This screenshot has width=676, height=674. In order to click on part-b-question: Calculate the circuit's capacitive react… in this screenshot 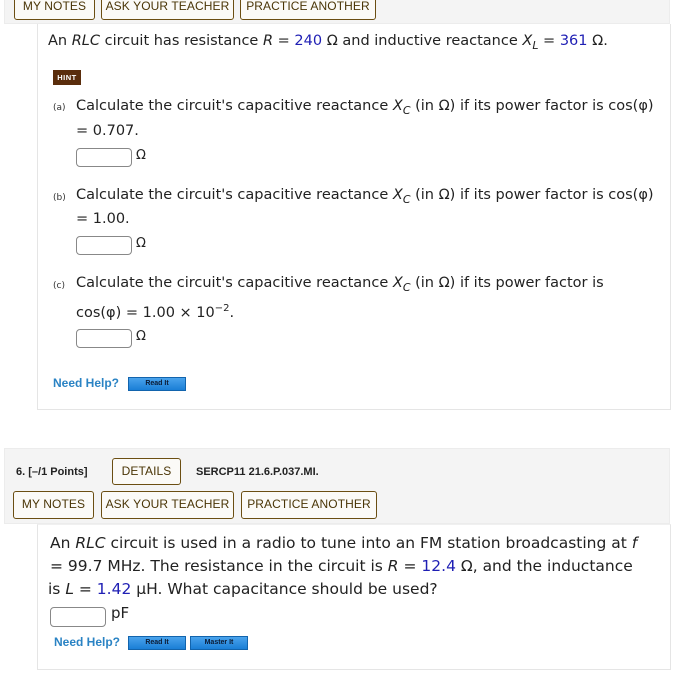, I will do `click(365, 196)`.